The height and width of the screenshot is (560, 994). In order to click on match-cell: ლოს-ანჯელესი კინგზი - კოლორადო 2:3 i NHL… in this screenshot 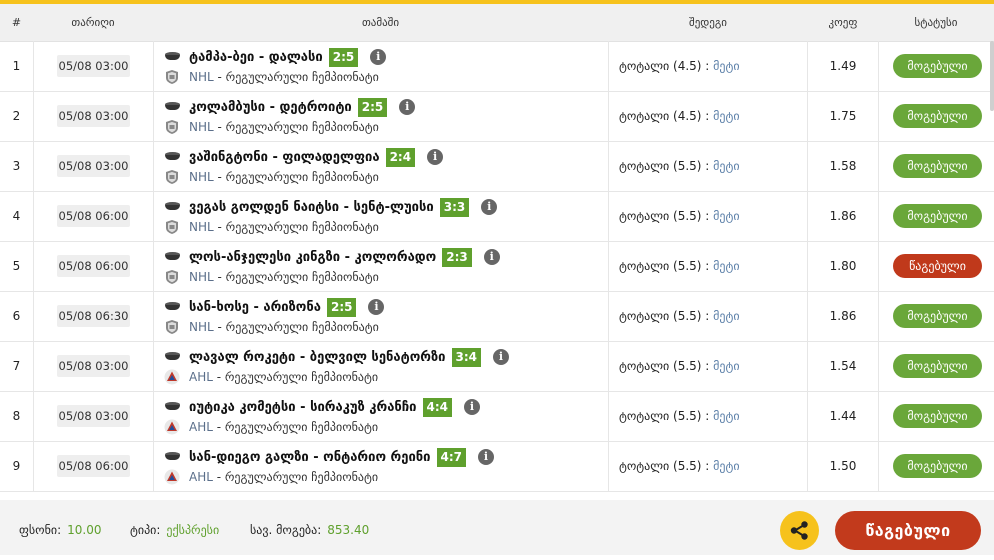, I will do `click(381, 266)`.